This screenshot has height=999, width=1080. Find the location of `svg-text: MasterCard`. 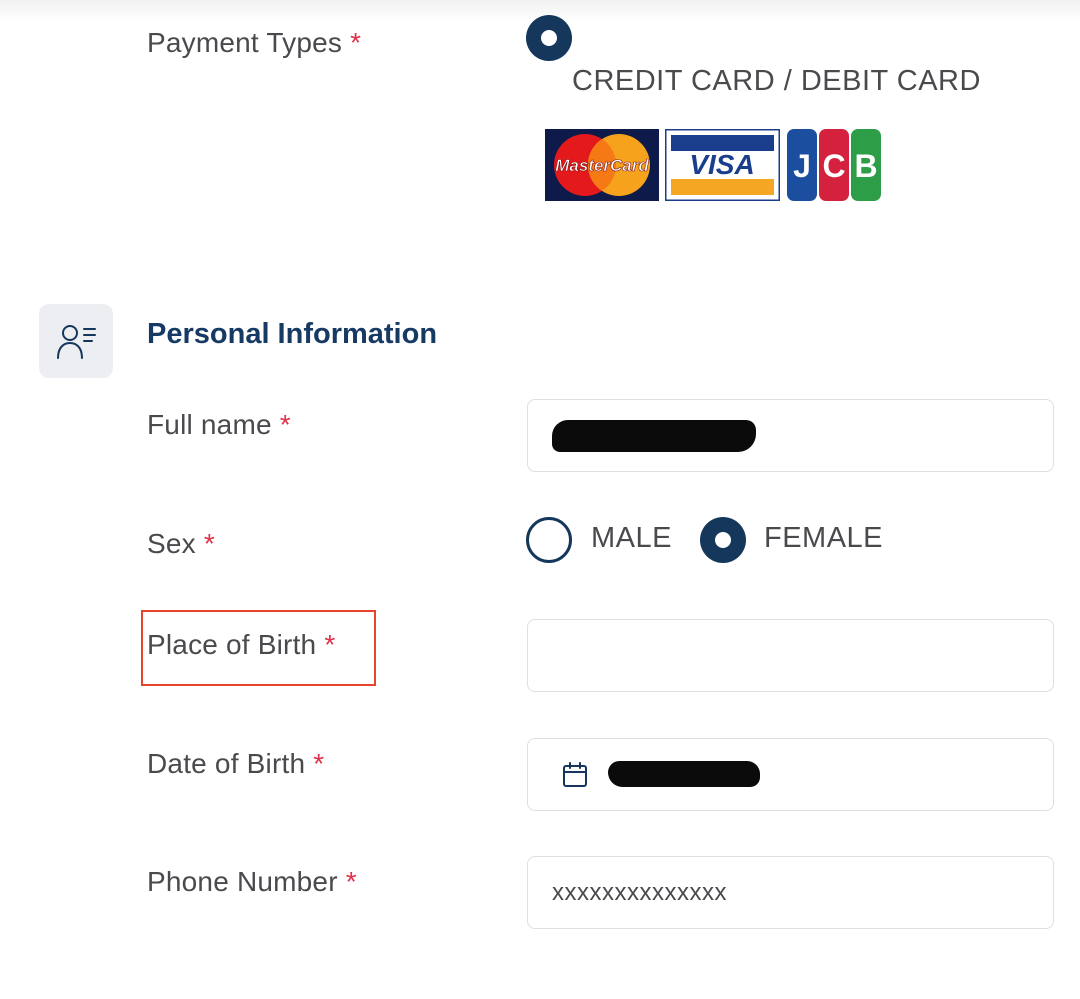

svg-text: MasterCard is located at coordinates (602, 165).